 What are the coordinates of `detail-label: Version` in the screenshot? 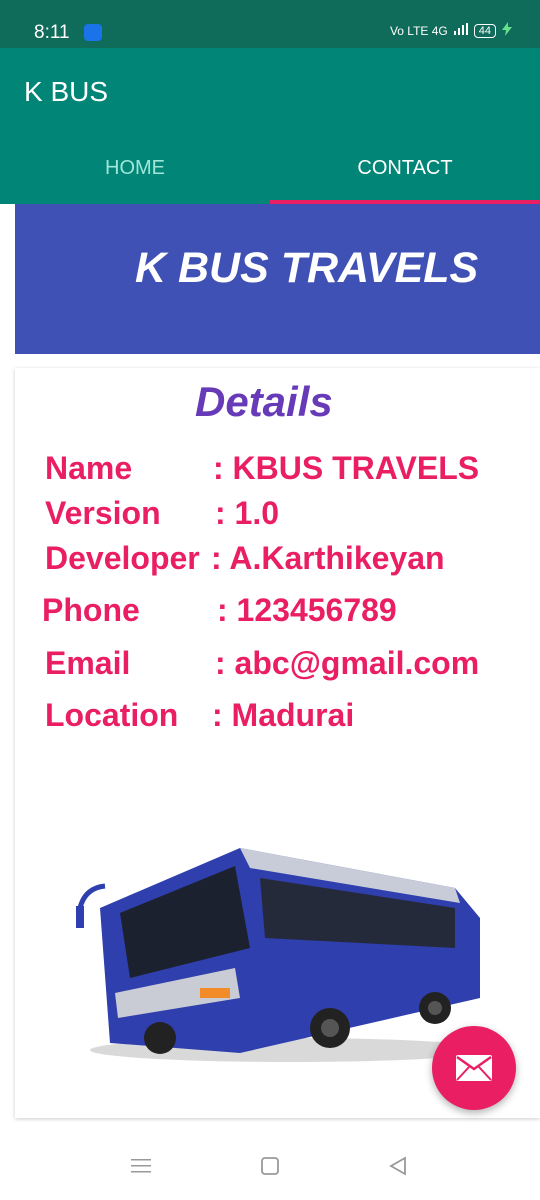 It's located at (103, 513).